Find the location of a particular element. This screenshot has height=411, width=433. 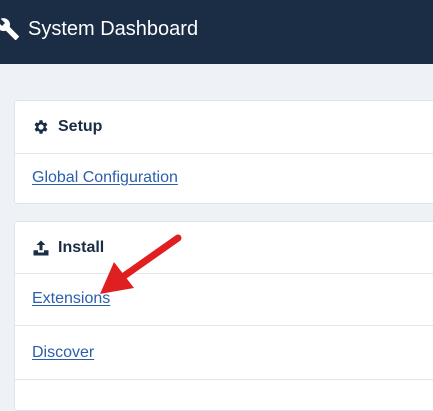

gear-icon is located at coordinates (41, 127).